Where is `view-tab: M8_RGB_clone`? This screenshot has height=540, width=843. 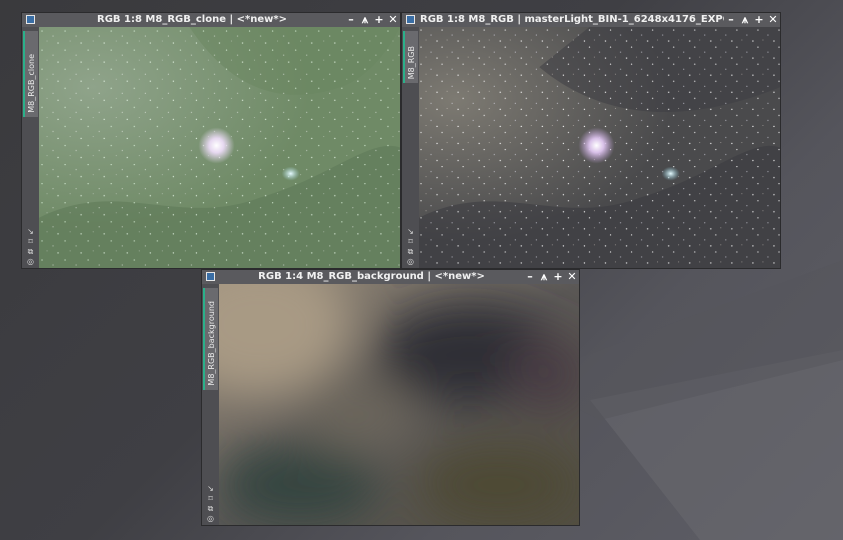 view-tab: M8_RGB_clone is located at coordinates (30, 74).